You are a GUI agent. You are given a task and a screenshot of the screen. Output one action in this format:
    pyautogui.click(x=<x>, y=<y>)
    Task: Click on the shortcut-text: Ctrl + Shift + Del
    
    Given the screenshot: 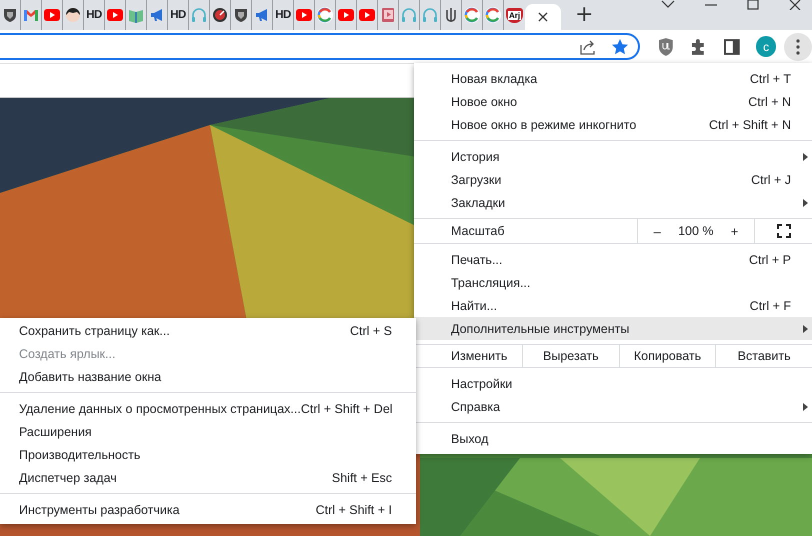 What is the action you would take?
    pyautogui.click(x=346, y=409)
    